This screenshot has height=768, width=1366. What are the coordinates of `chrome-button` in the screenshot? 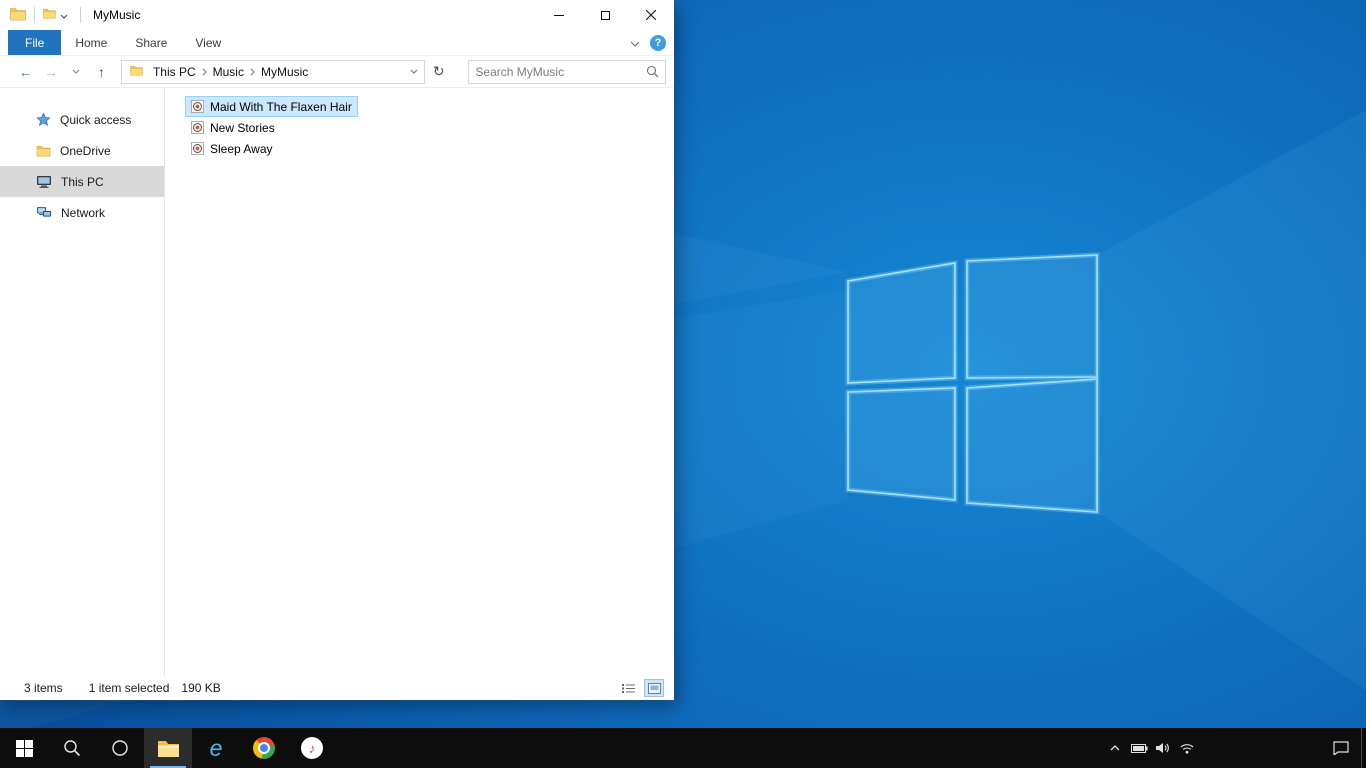 It's located at (264, 748).